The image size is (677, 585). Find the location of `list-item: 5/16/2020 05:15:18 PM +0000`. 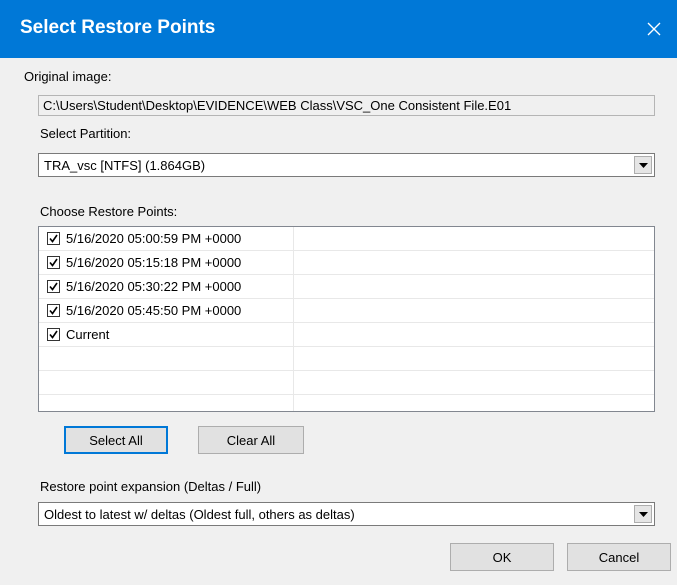

list-item: 5/16/2020 05:15:18 PM +0000 is located at coordinates (346, 263).